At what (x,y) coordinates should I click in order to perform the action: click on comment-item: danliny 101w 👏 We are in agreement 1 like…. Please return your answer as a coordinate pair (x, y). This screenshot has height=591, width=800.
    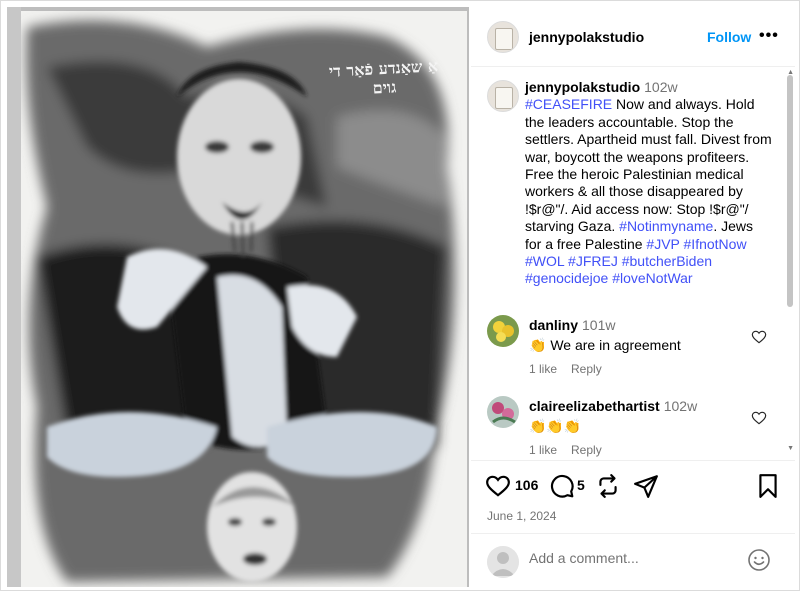
    Looking at the image, I should click on (633, 350).